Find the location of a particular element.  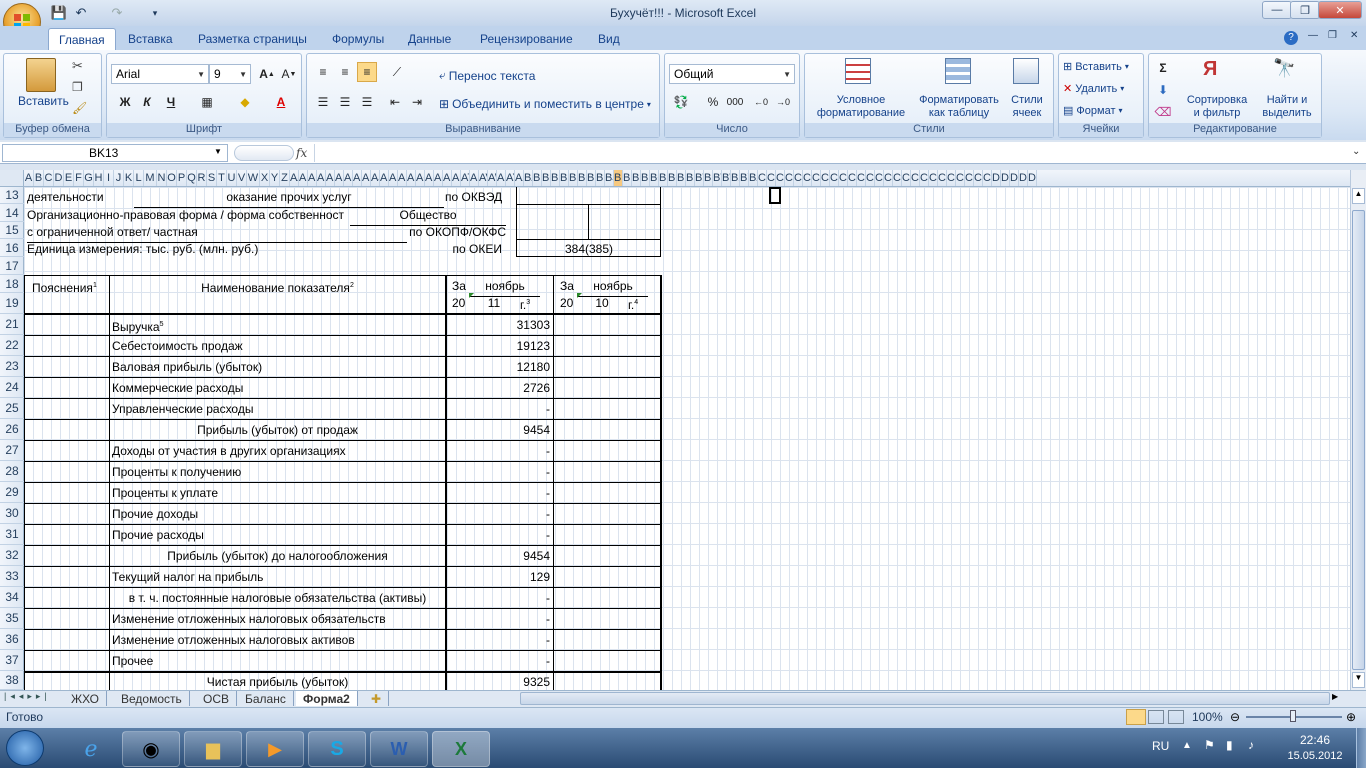

indicator-name: Чистая прибыль (убыток) is located at coordinates (277, 681).